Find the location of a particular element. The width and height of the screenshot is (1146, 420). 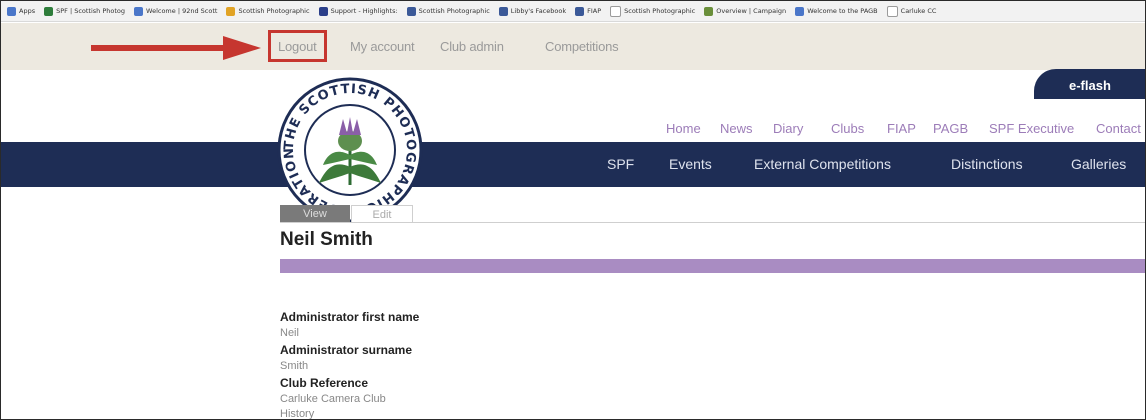

nav-pagb: PAGB is located at coordinates (950, 128).